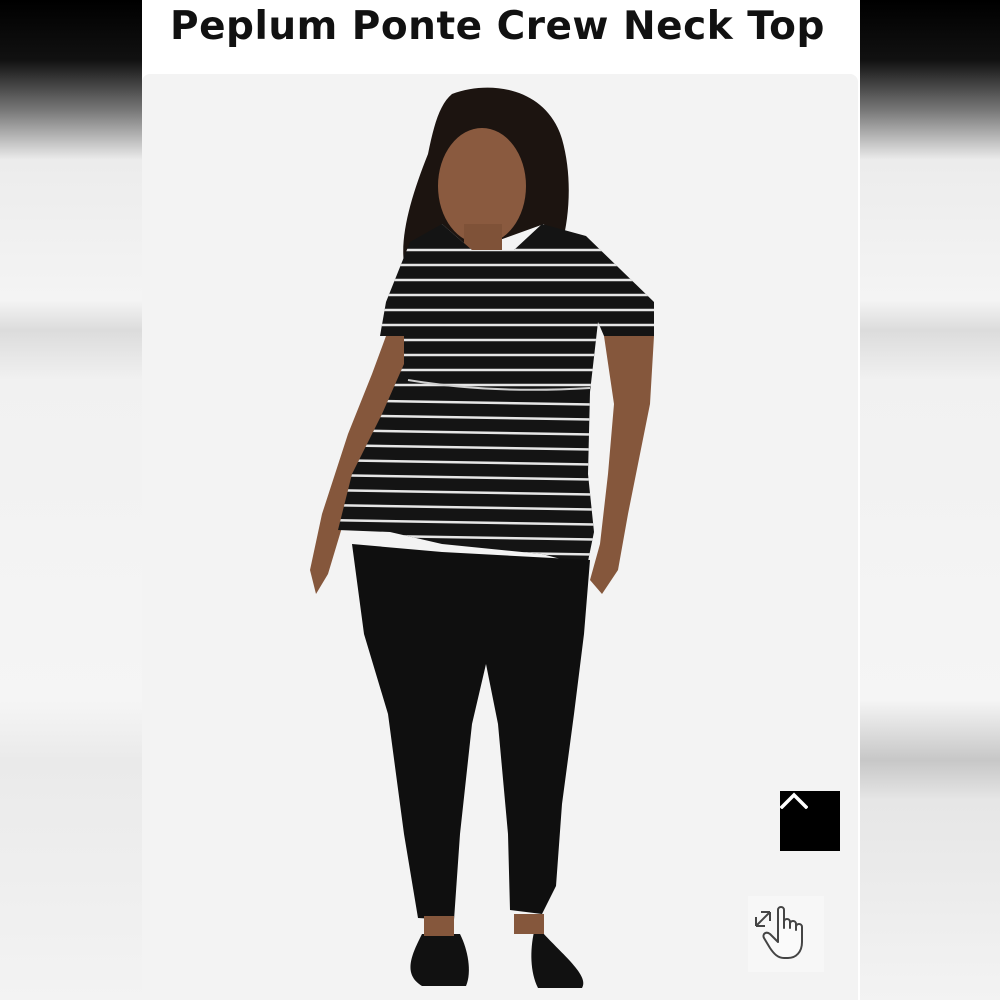 This screenshot has height=1000, width=1000. Describe the element at coordinates (557, 960) in the screenshot. I see `right-shoe` at that location.